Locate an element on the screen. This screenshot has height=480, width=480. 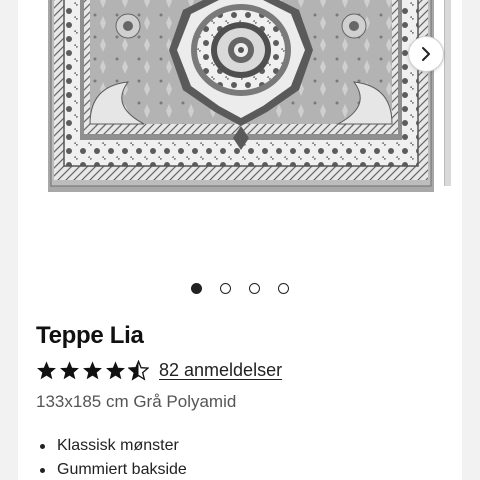
star-rating is located at coordinates (92, 370).